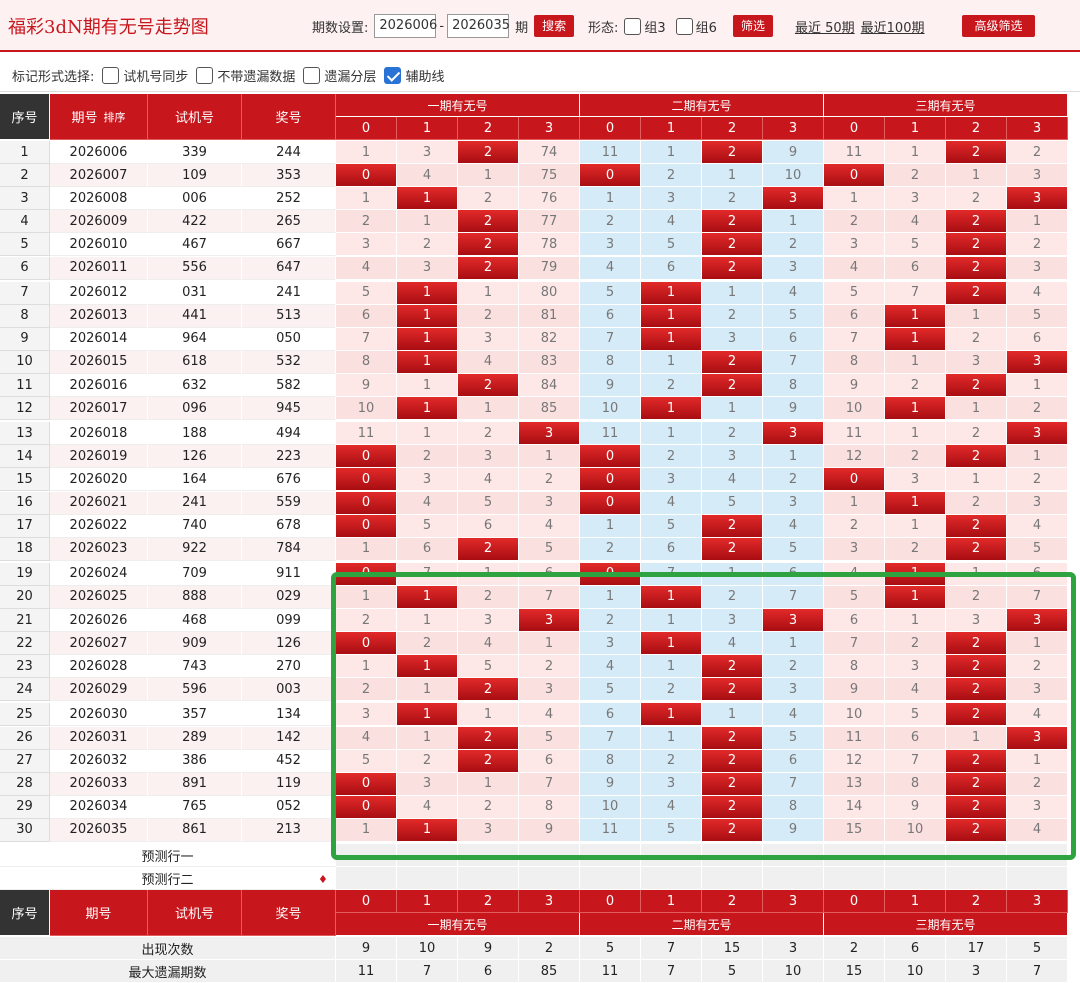 This screenshot has height=983, width=1080. What do you see at coordinates (25, 830) in the screenshot?
I see `row-seq: 30` at bounding box center [25, 830].